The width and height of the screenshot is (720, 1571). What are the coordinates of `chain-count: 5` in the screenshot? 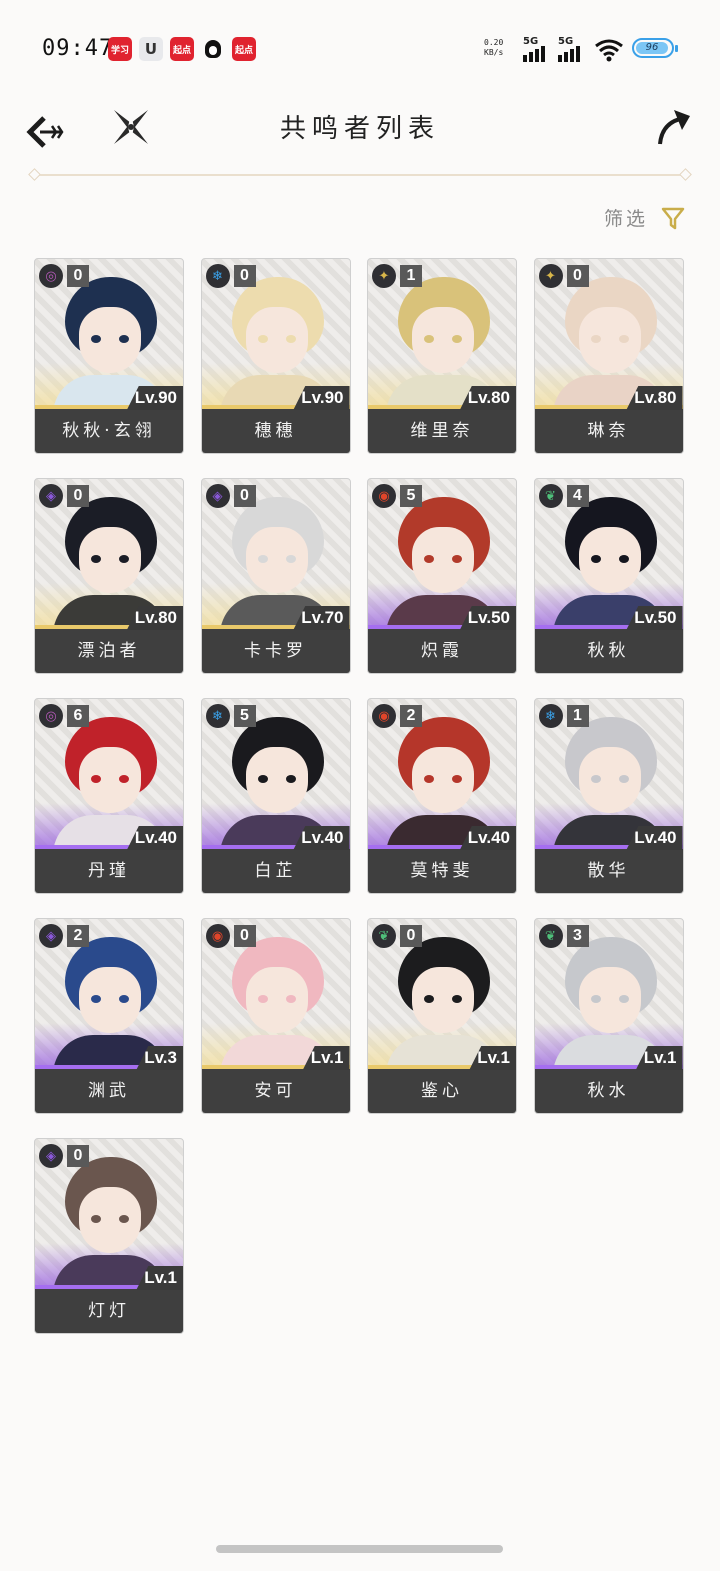 It's located at (411, 496).